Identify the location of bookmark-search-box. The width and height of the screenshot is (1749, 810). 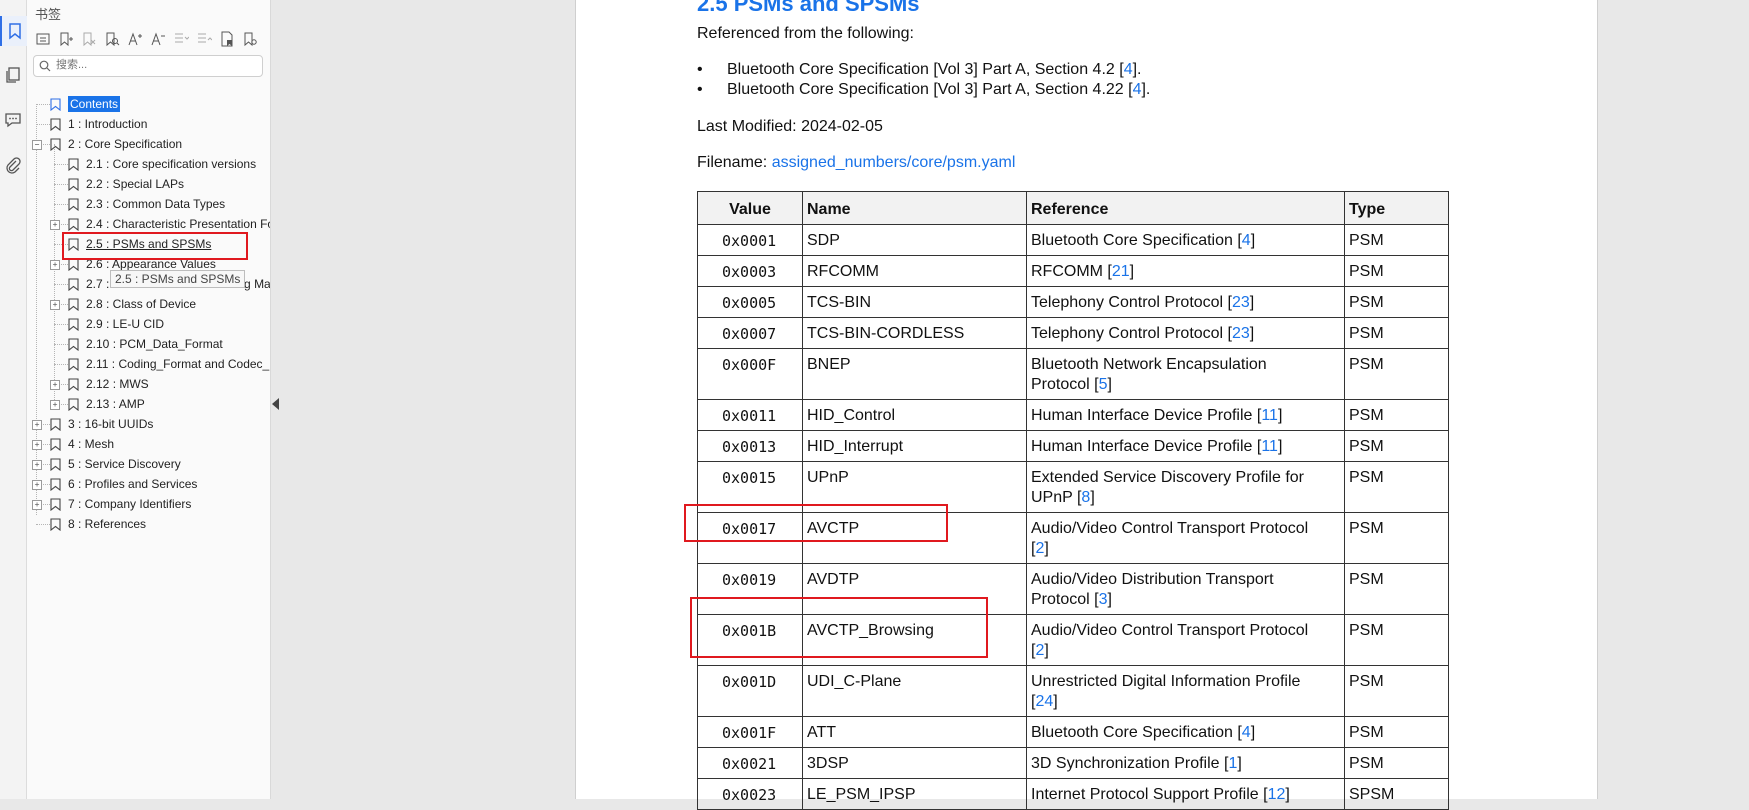
(148, 66).